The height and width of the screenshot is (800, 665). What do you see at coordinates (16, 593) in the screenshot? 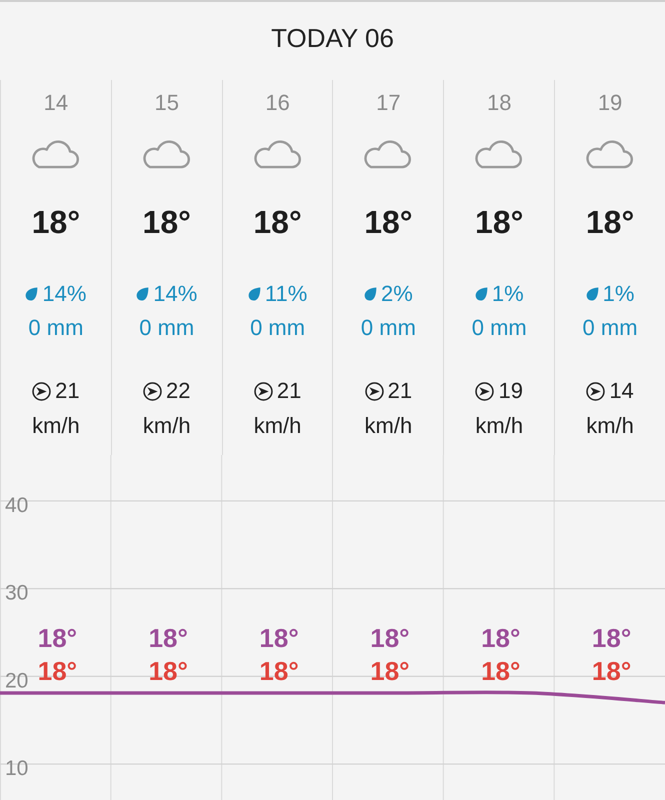
I see `axis-label: 30` at bounding box center [16, 593].